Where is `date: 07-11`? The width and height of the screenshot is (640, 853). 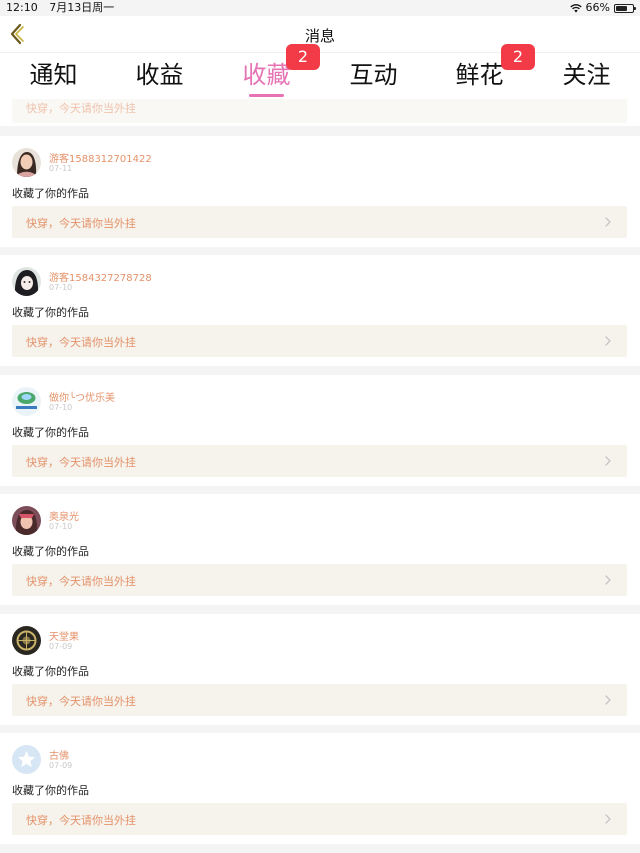 date: 07-11 is located at coordinates (61, 168).